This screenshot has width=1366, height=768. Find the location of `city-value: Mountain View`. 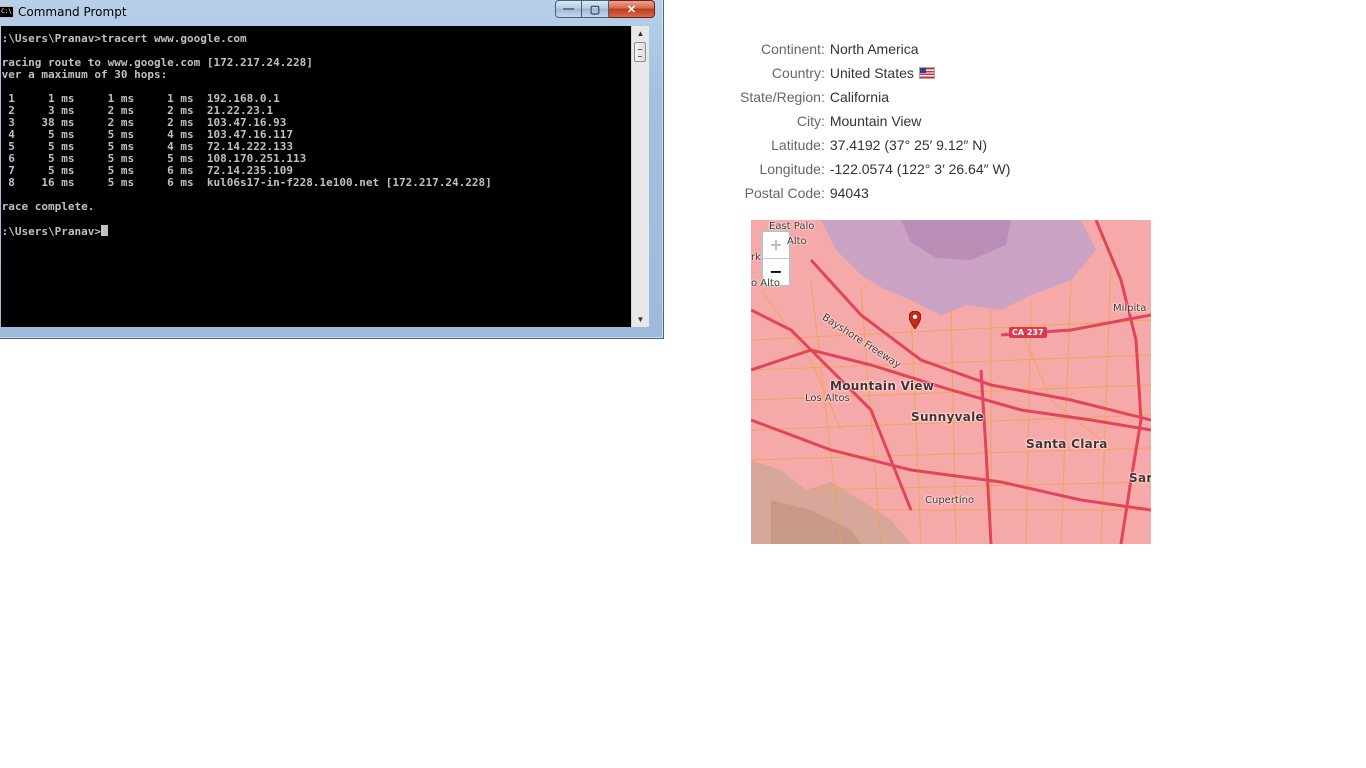

city-value: Mountain View is located at coordinates (875, 121).